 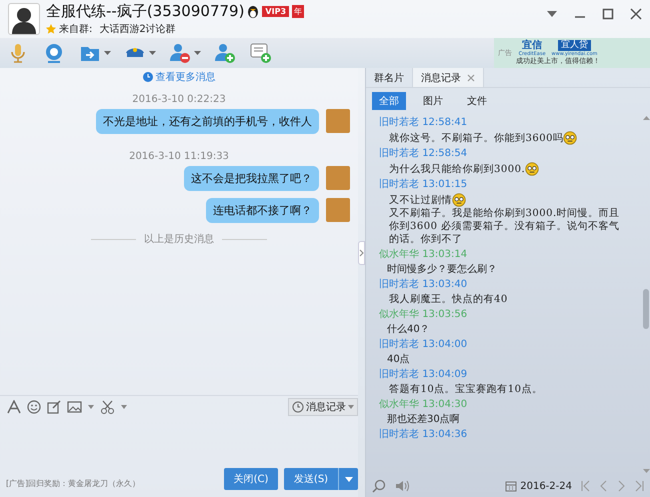 What do you see at coordinates (137, 29) in the screenshot?
I see `group-name: 大话西游2讨论群` at bounding box center [137, 29].